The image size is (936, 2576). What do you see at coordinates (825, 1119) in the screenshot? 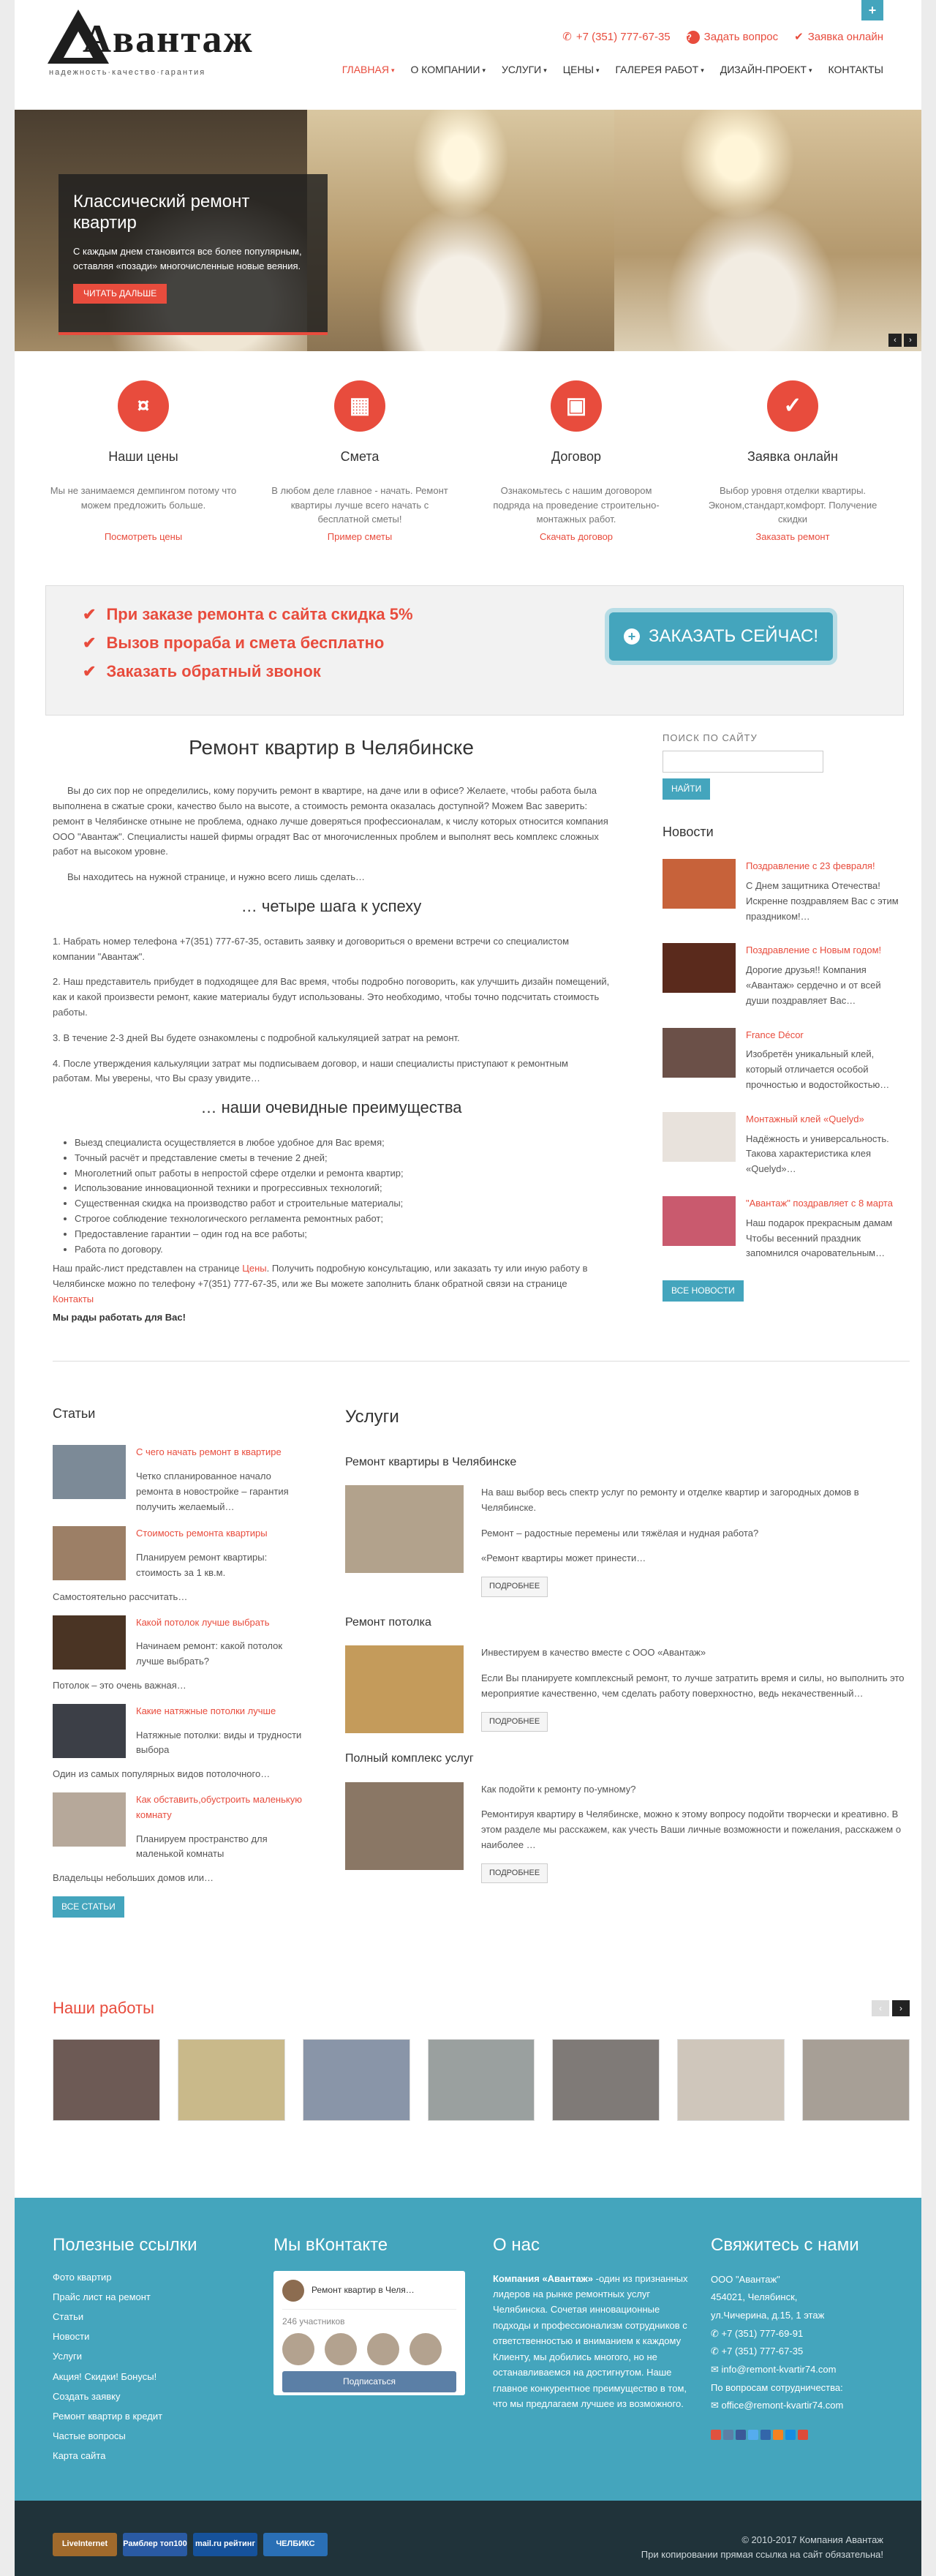
I see `news-title: Монтажный клей «Quelyd»` at bounding box center [825, 1119].